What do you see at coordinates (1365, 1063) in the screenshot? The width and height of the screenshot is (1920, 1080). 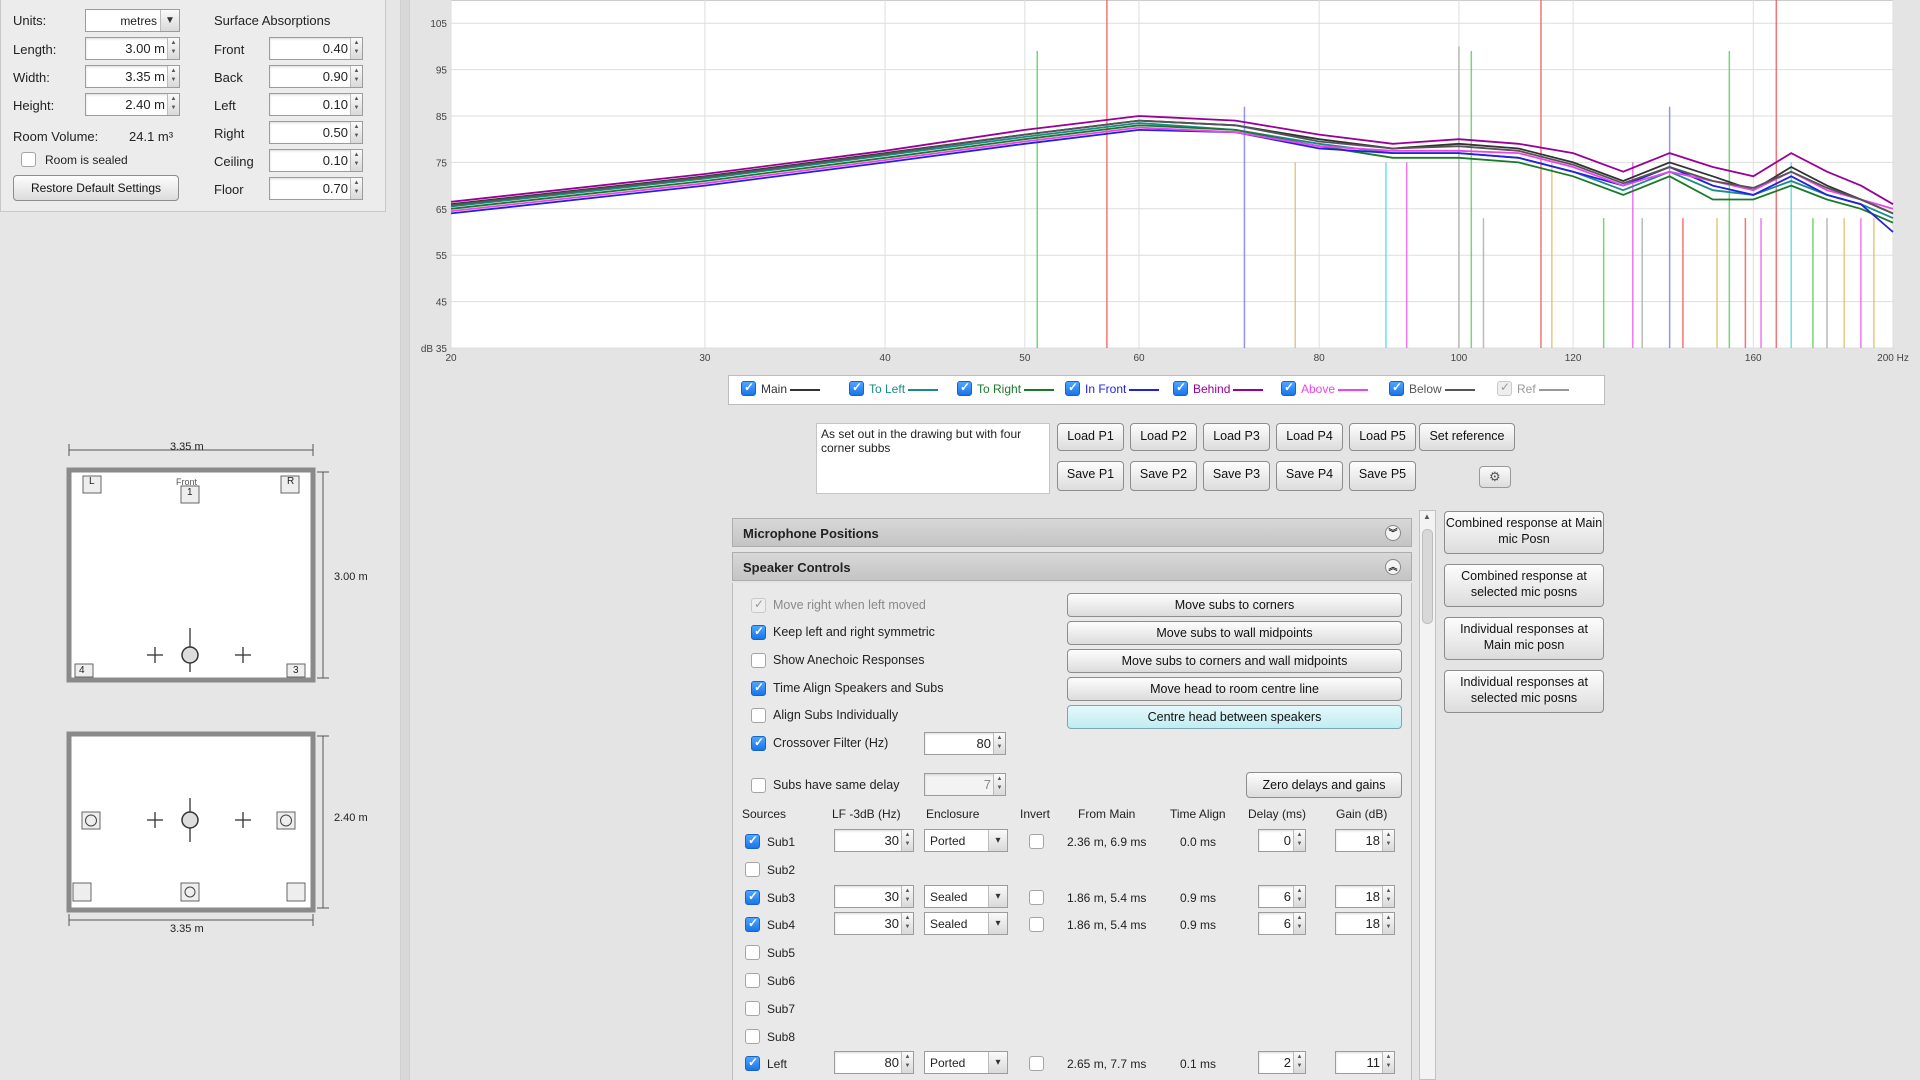 I see `gain-stepper: 11 ▲ ▼` at bounding box center [1365, 1063].